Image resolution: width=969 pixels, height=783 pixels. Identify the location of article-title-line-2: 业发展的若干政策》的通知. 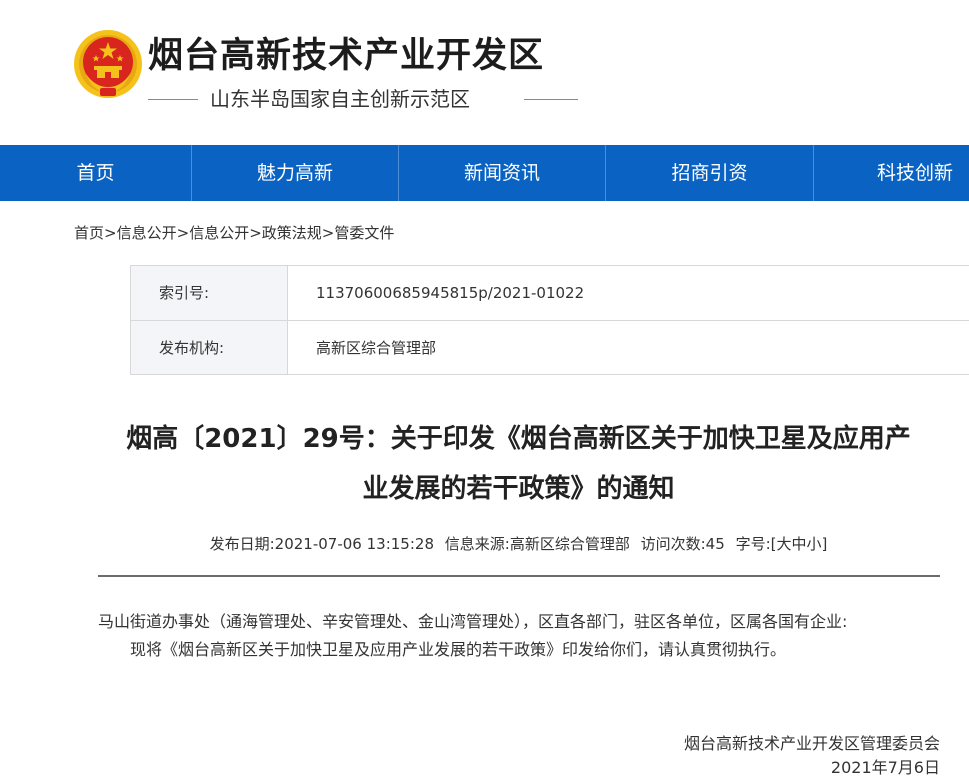
(518, 489).